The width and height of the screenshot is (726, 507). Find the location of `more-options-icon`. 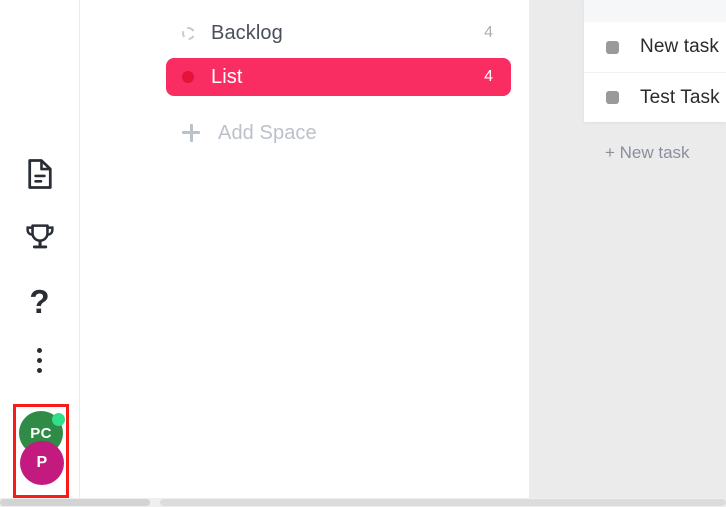

more-options-icon is located at coordinates (39, 360).